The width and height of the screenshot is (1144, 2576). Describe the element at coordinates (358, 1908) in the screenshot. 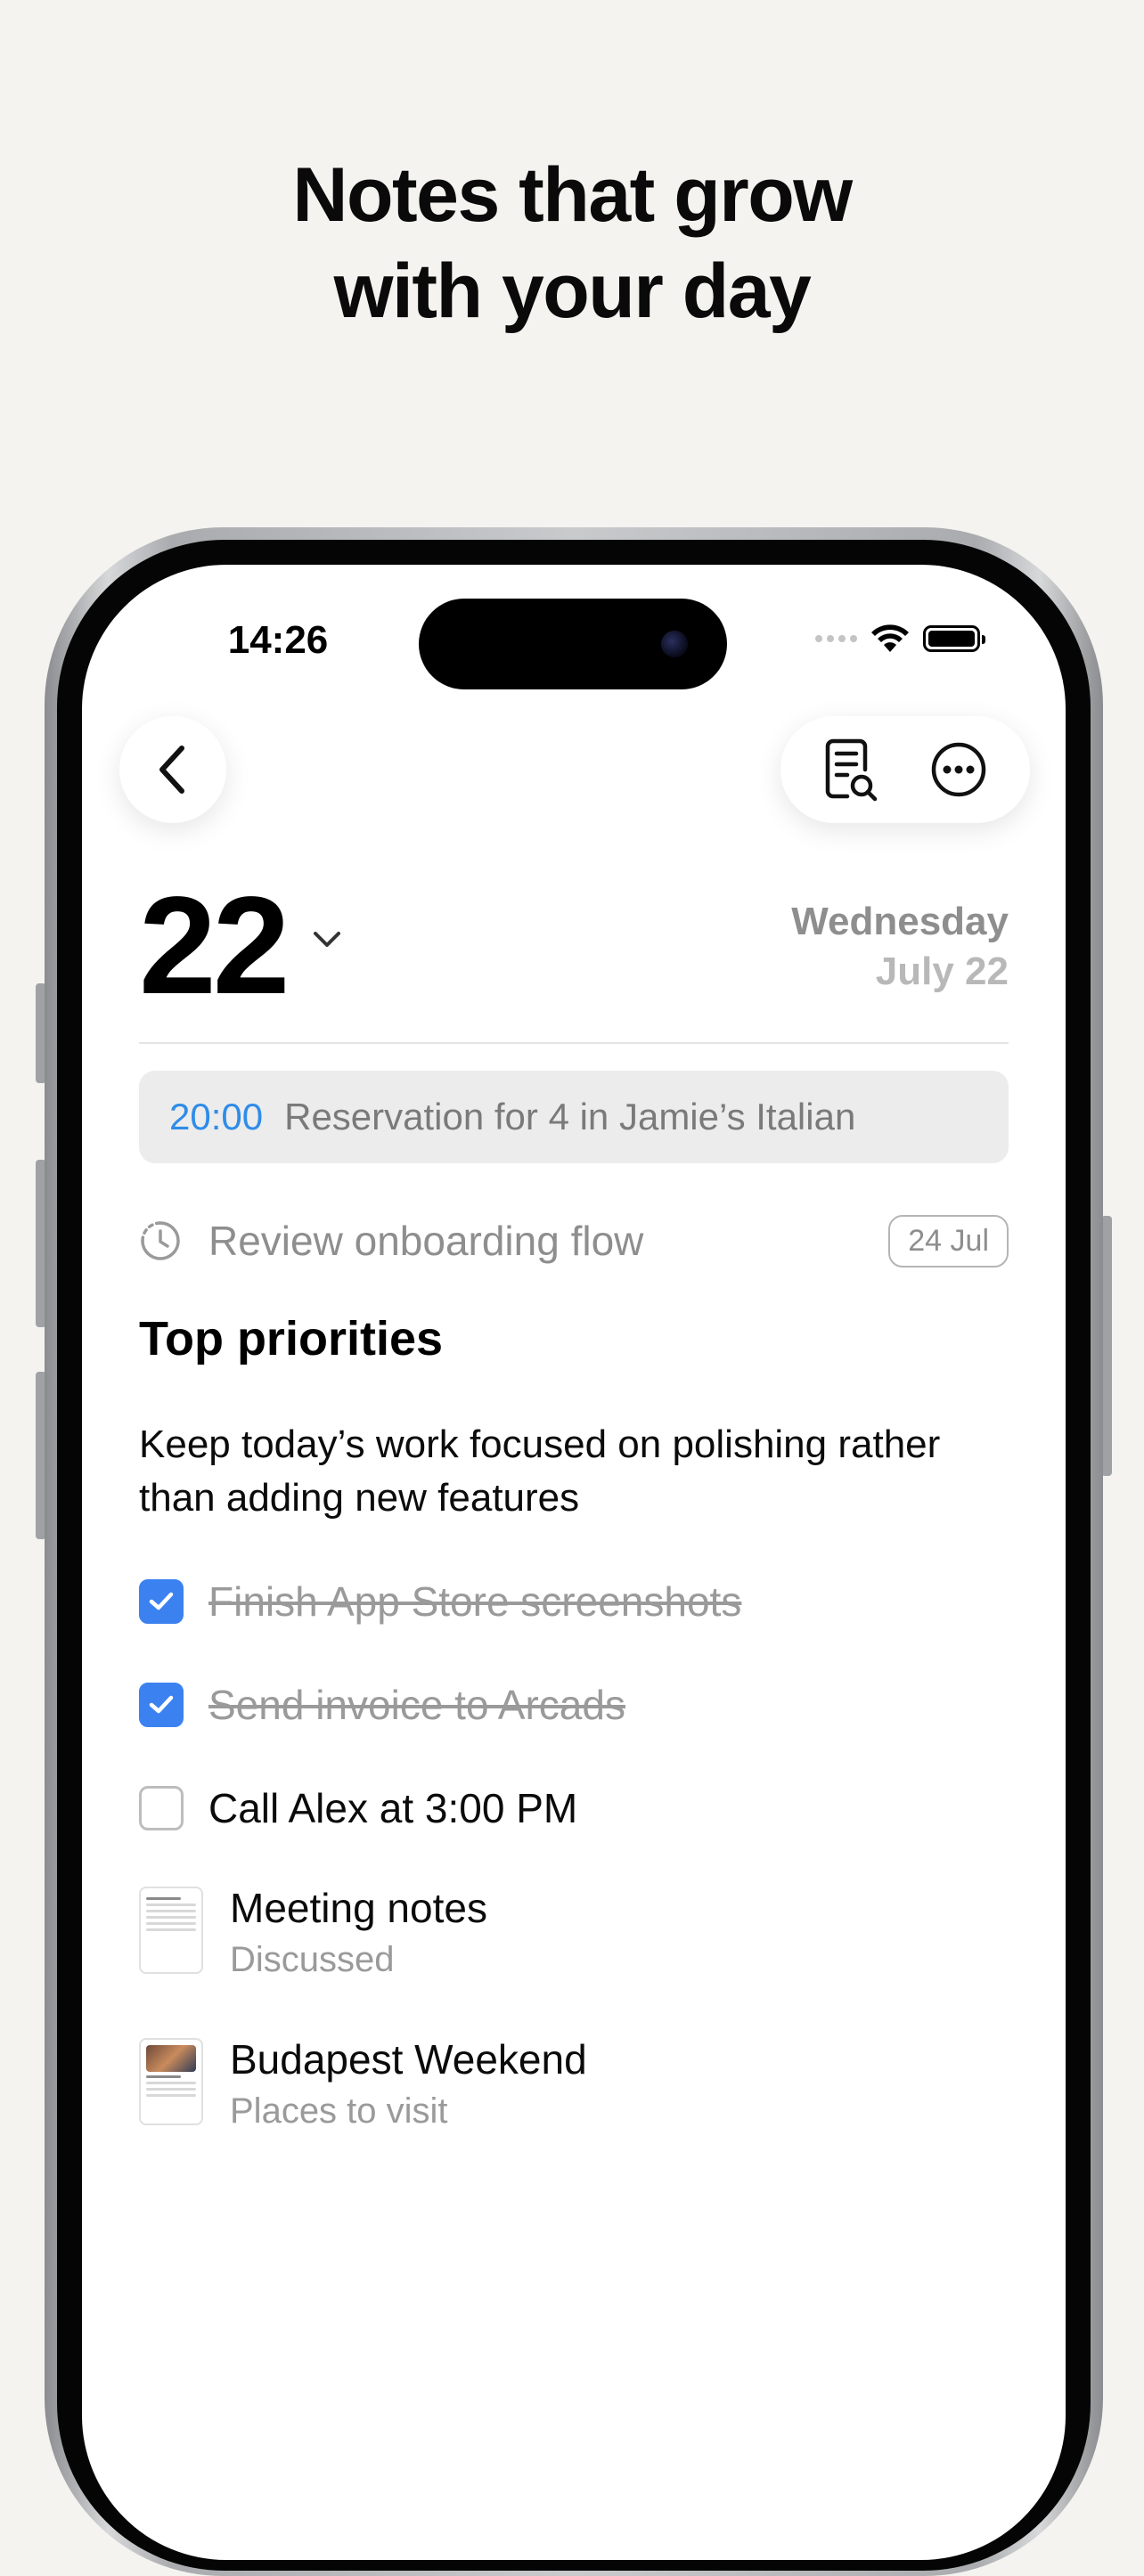

I see `note-title: Meeting notes` at that location.